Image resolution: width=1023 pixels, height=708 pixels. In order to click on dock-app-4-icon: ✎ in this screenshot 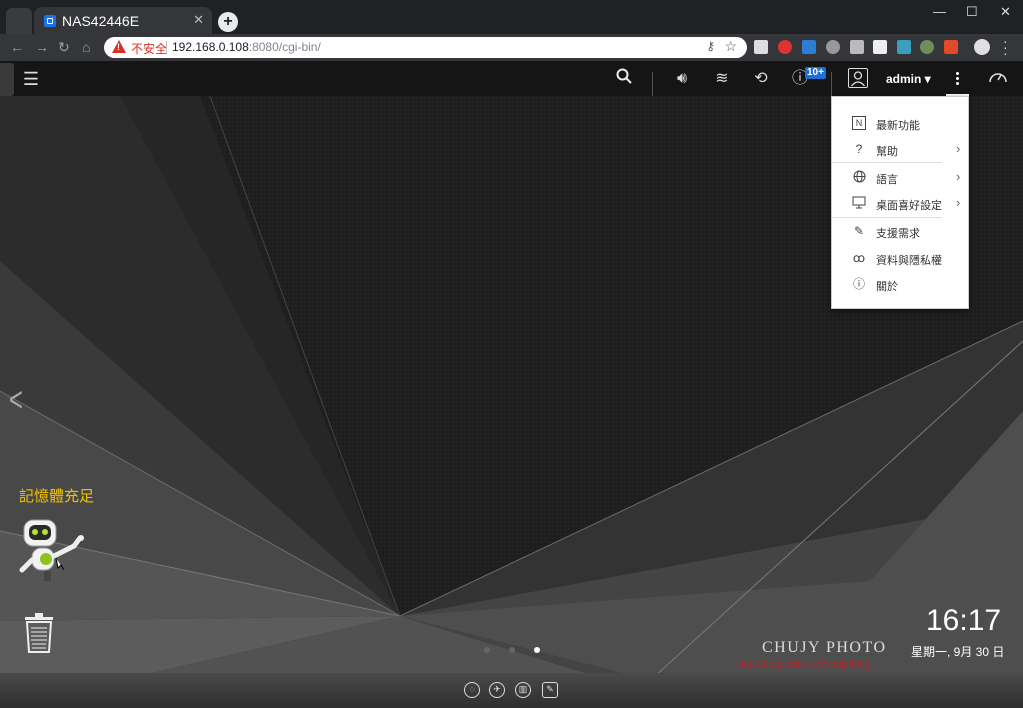, I will do `click(550, 690)`.